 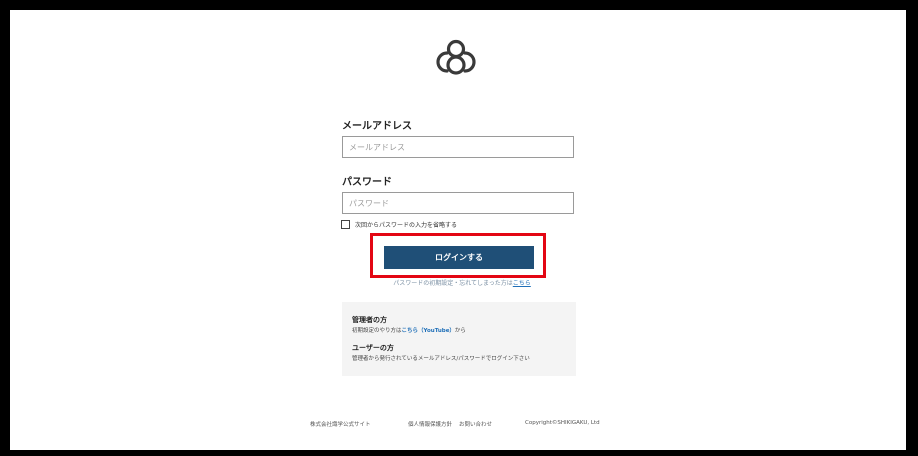 What do you see at coordinates (460, 331) in the screenshot?
I see `admin-text-suffix: から` at bounding box center [460, 331].